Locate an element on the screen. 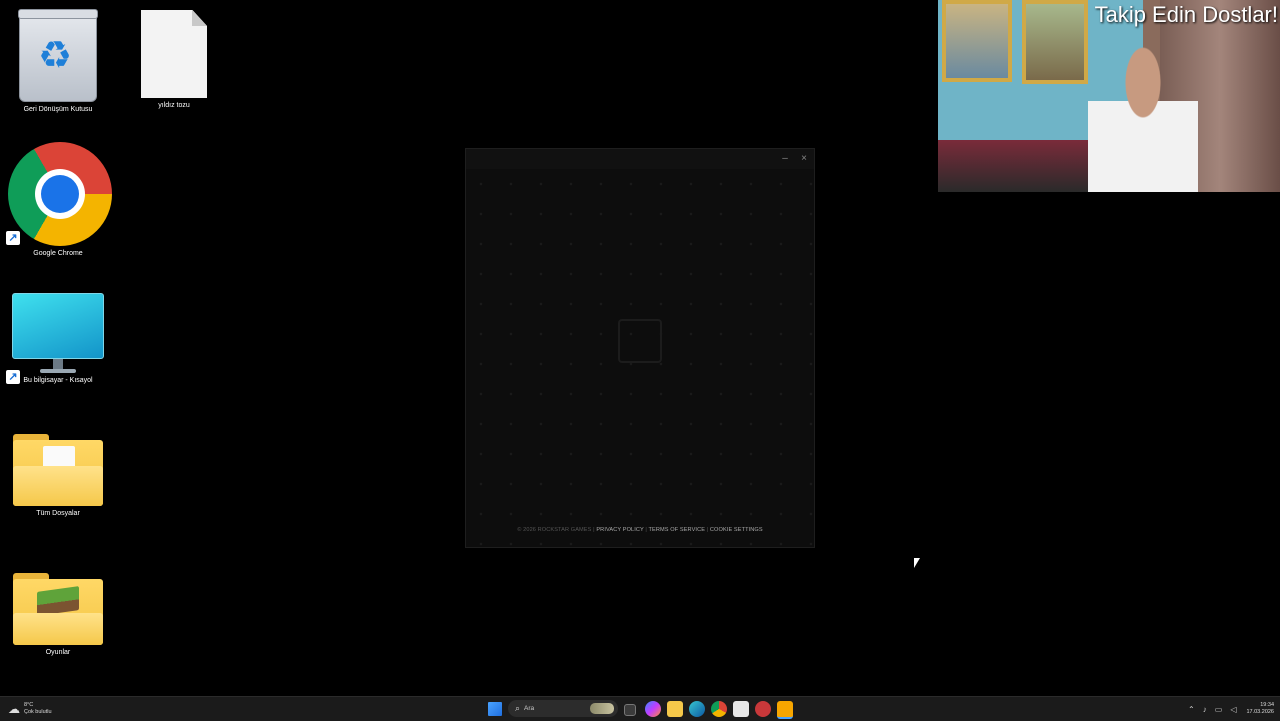  chevron-up-icon: ⌃ is located at coordinates (1191, 709).